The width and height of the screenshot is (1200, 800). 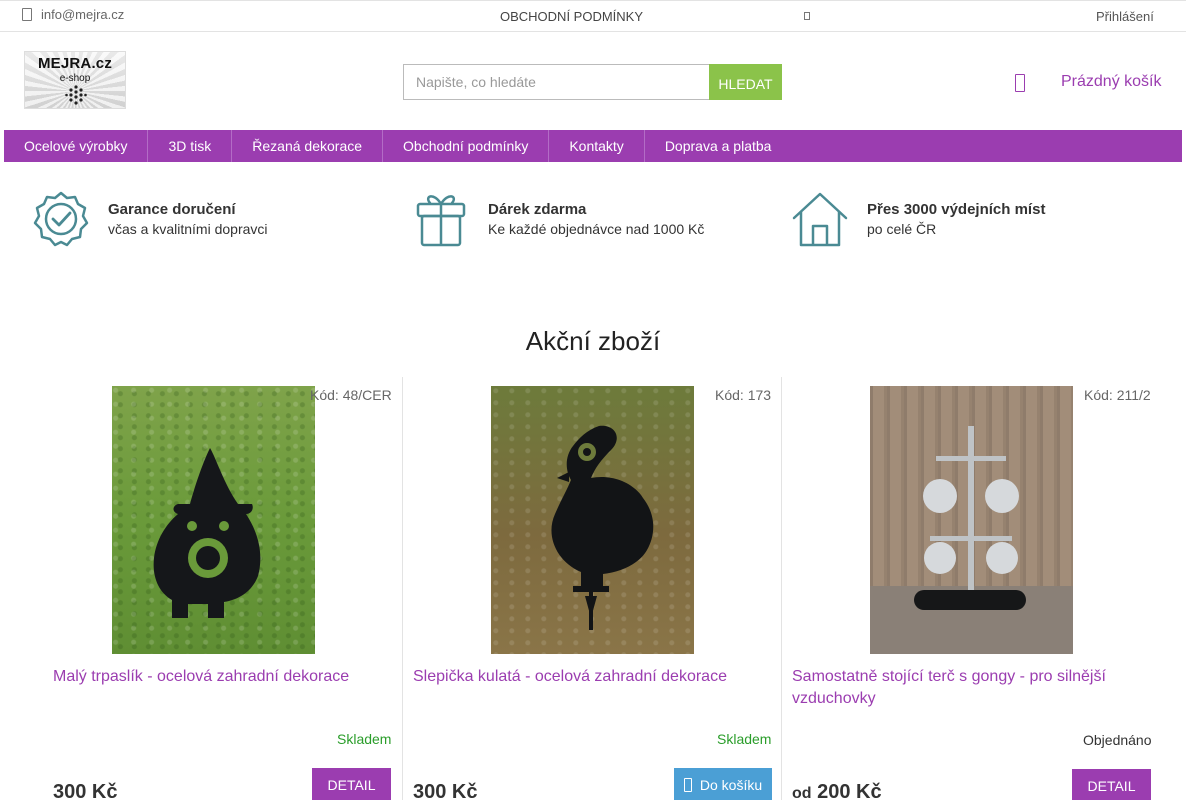 I want to click on phone-icon, so click(x=27, y=14).